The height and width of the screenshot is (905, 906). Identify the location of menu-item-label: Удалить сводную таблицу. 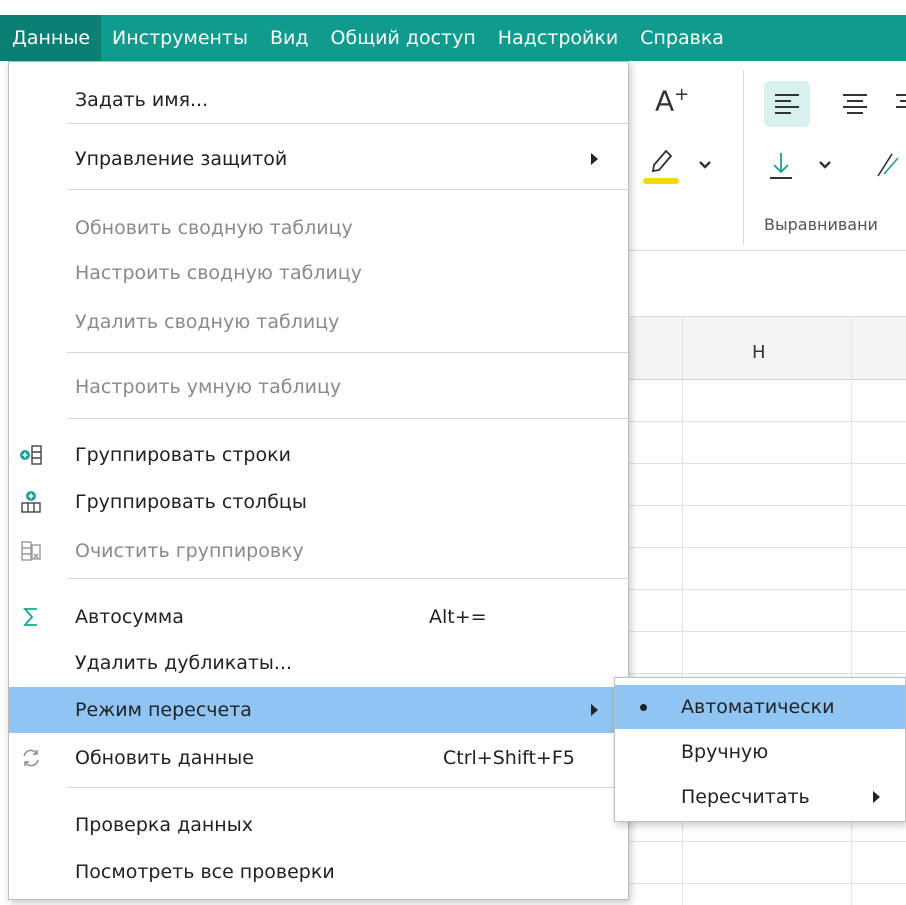
(207, 322).